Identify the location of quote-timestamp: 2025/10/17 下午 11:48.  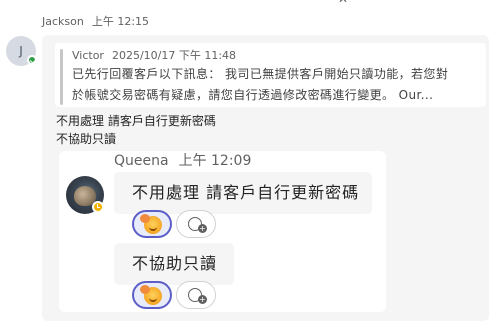
(174, 55).